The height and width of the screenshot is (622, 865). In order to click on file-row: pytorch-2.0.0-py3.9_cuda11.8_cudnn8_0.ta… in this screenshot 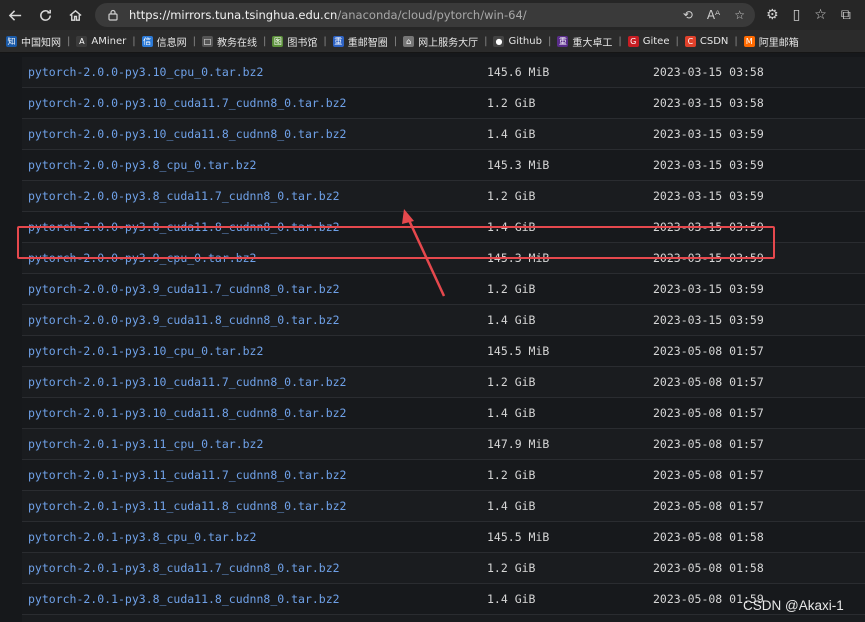, I will do `click(443, 320)`.